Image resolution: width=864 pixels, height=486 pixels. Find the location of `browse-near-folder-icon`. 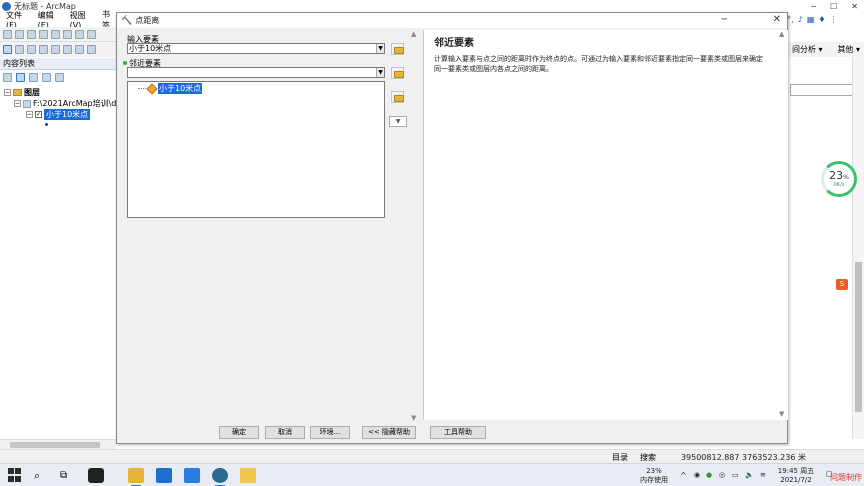

browse-near-folder-icon is located at coordinates (397, 73).